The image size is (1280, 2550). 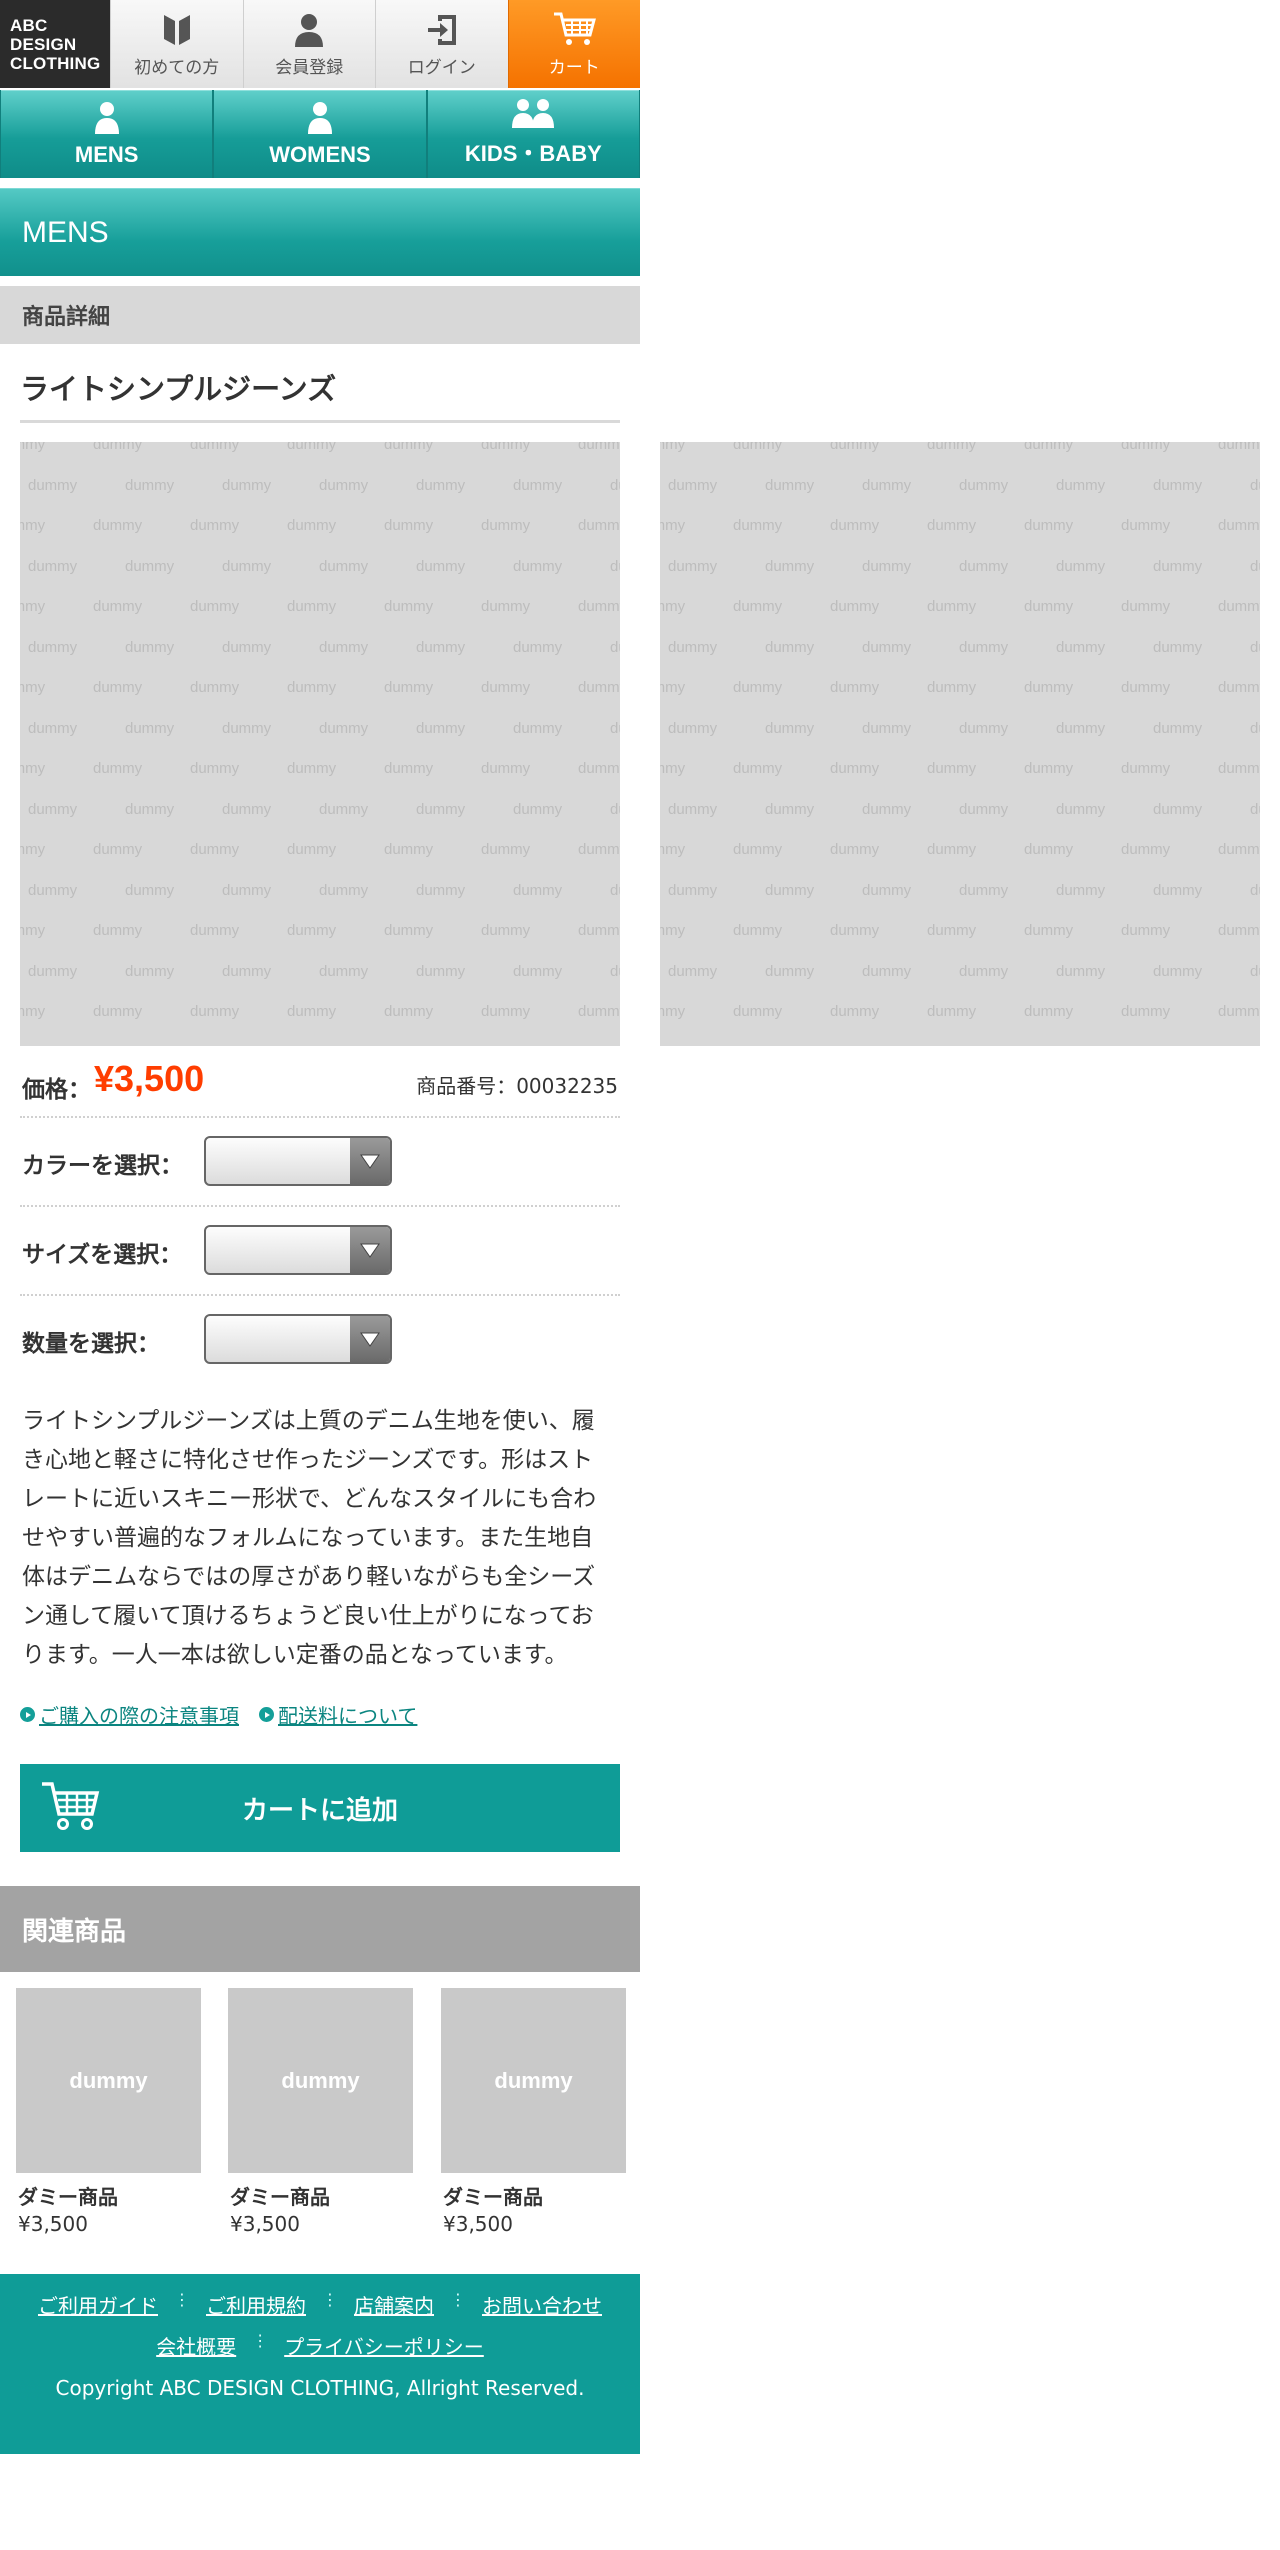 I want to click on category-tabs: MENS WOMENS KIDS・BABY, so click(x=320, y=134).